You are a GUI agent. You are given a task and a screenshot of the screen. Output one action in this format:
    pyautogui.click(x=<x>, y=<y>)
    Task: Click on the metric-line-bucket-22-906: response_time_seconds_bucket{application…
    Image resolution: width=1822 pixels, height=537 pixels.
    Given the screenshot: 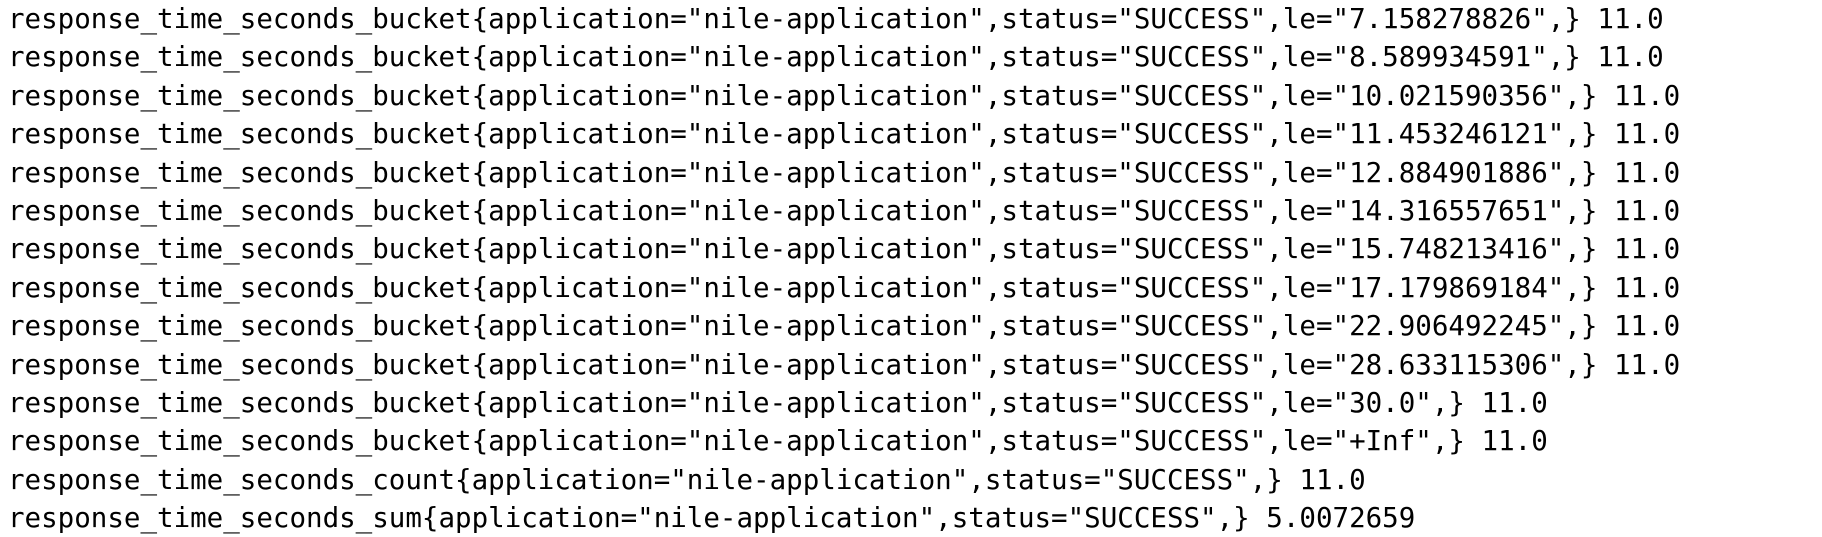 What is the action you would take?
    pyautogui.click(x=844, y=326)
    